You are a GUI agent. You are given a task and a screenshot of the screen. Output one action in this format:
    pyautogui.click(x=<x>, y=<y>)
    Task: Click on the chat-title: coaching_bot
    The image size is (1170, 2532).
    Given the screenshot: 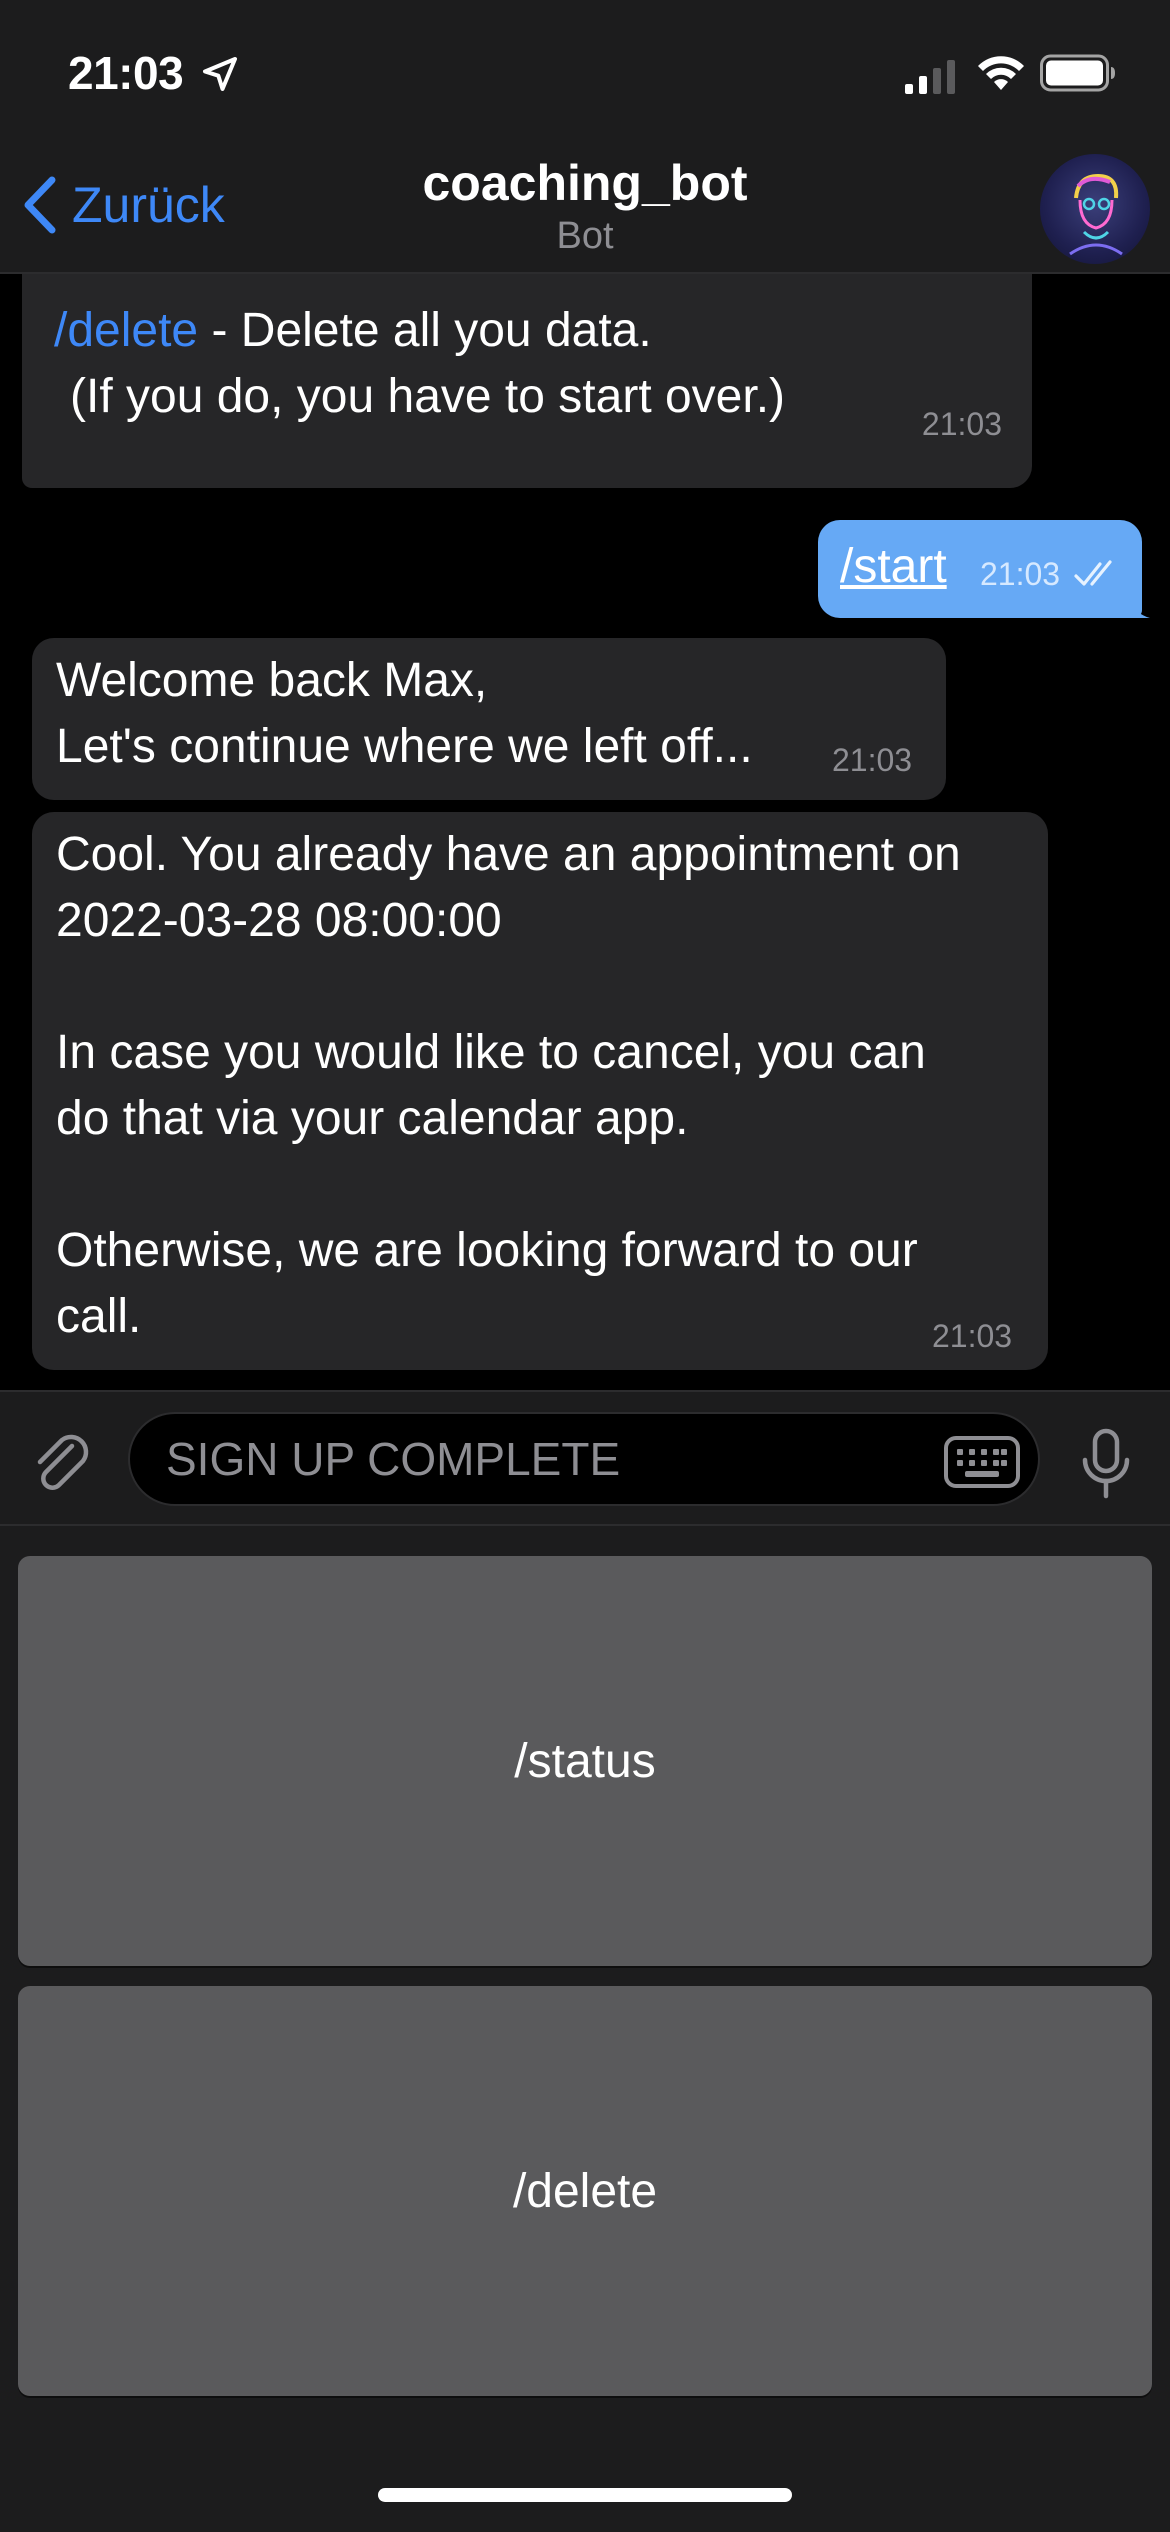 What is the action you would take?
    pyautogui.click(x=585, y=183)
    